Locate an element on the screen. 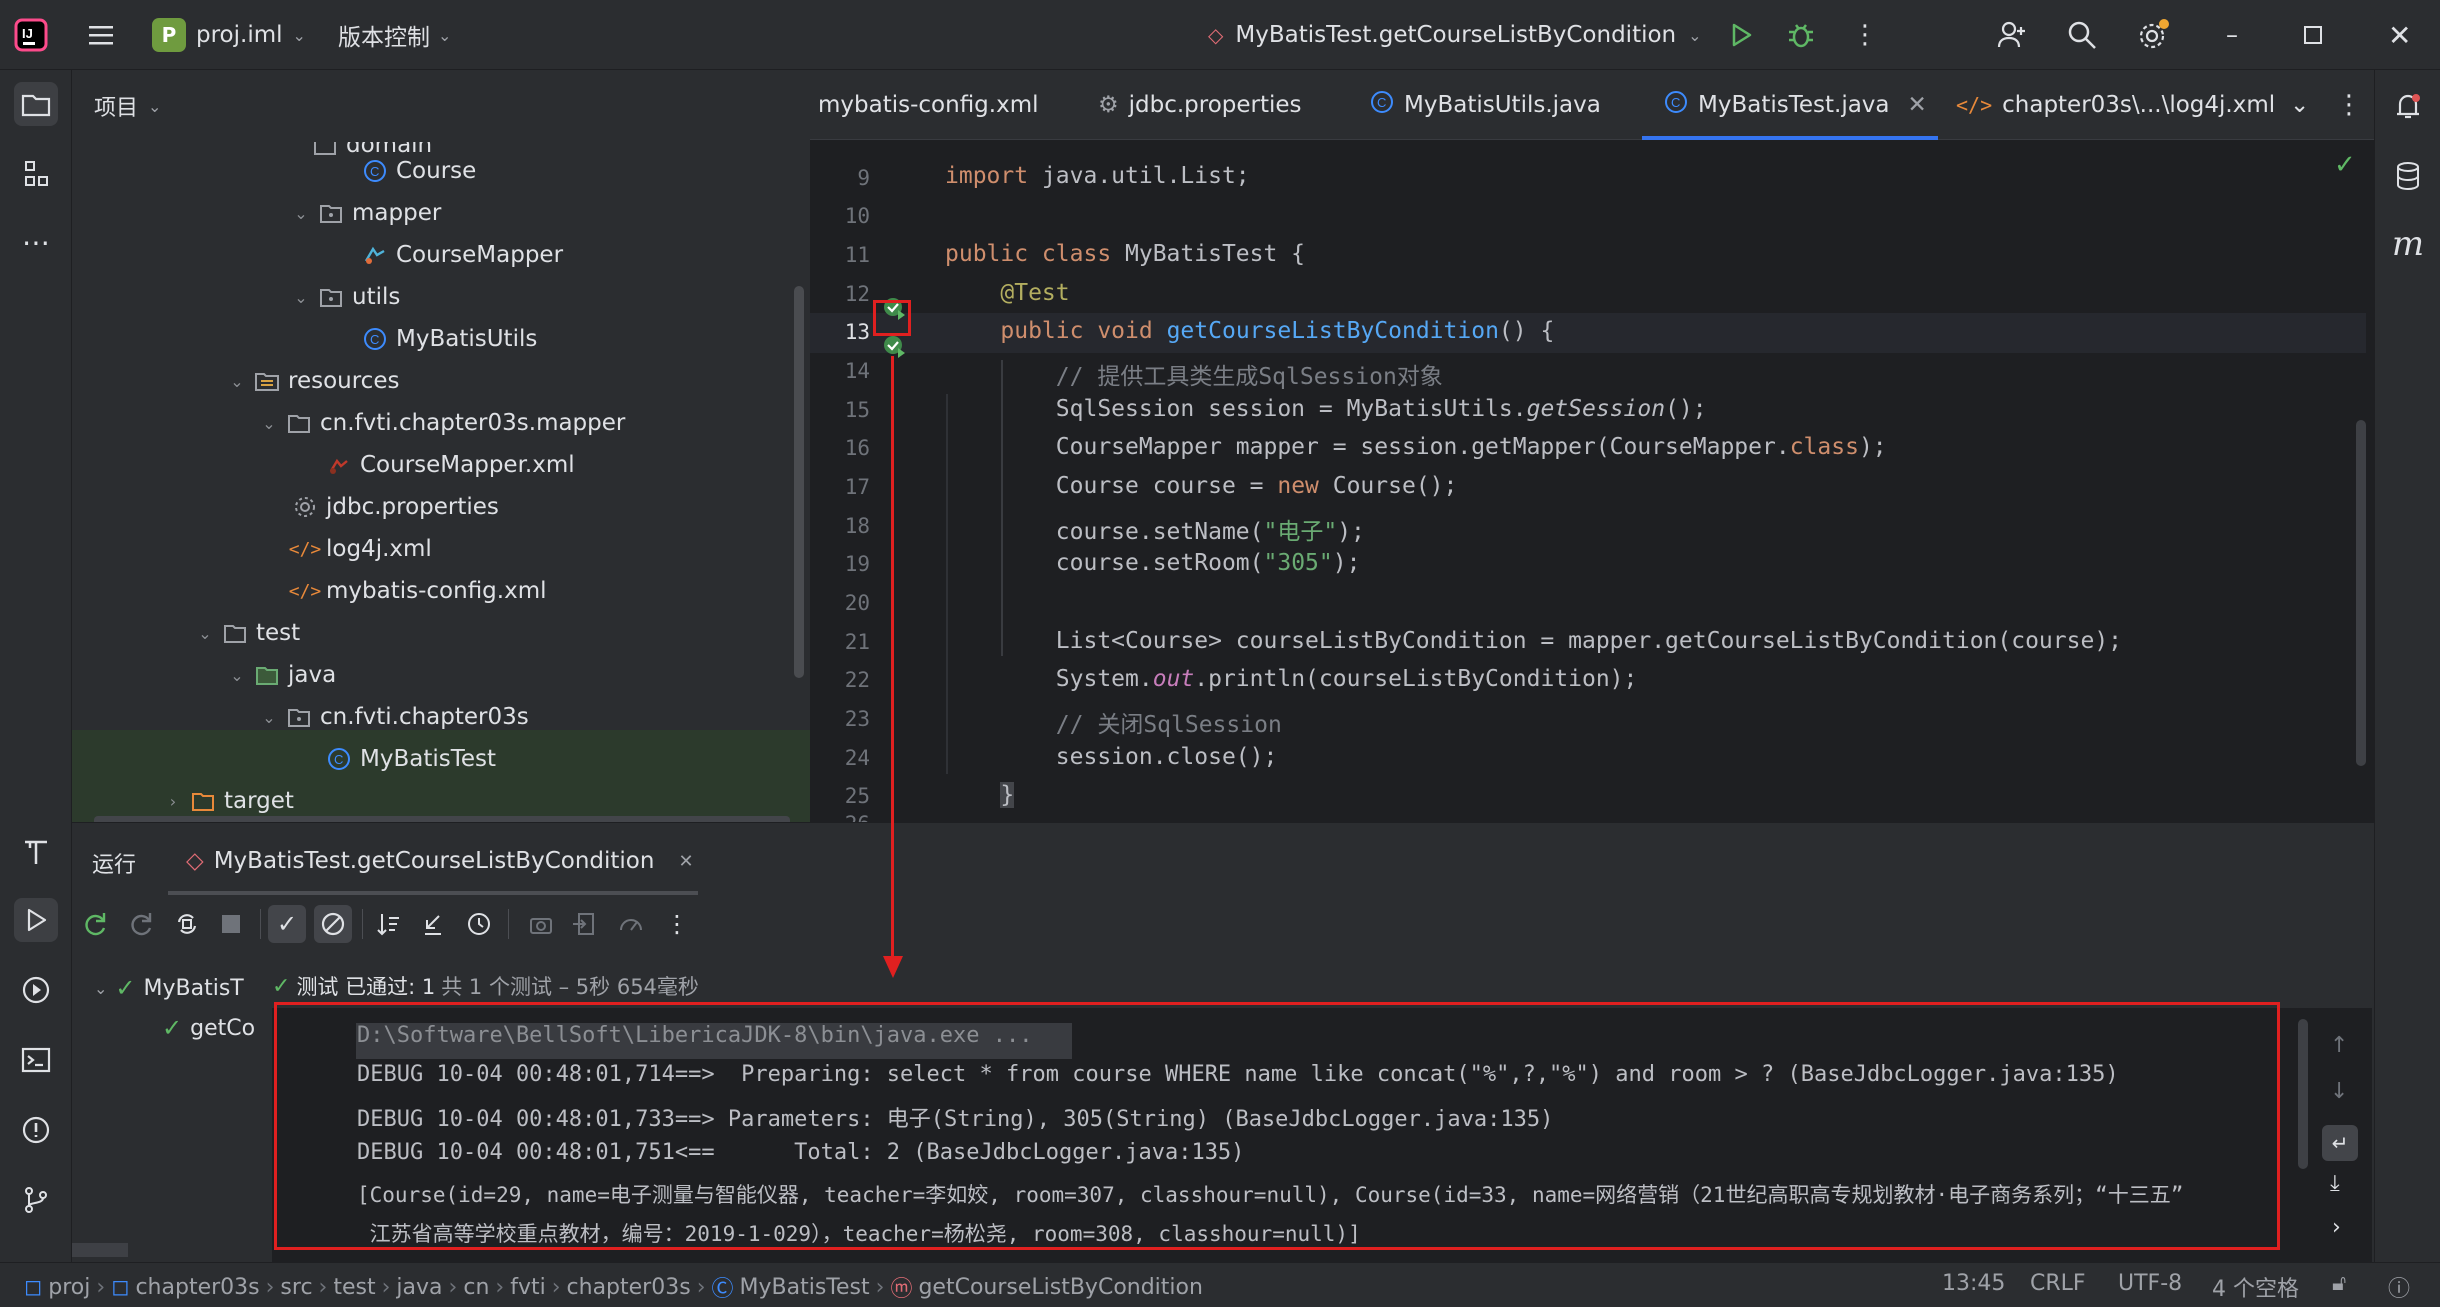  minimize-button: – is located at coordinates (2232, 35).